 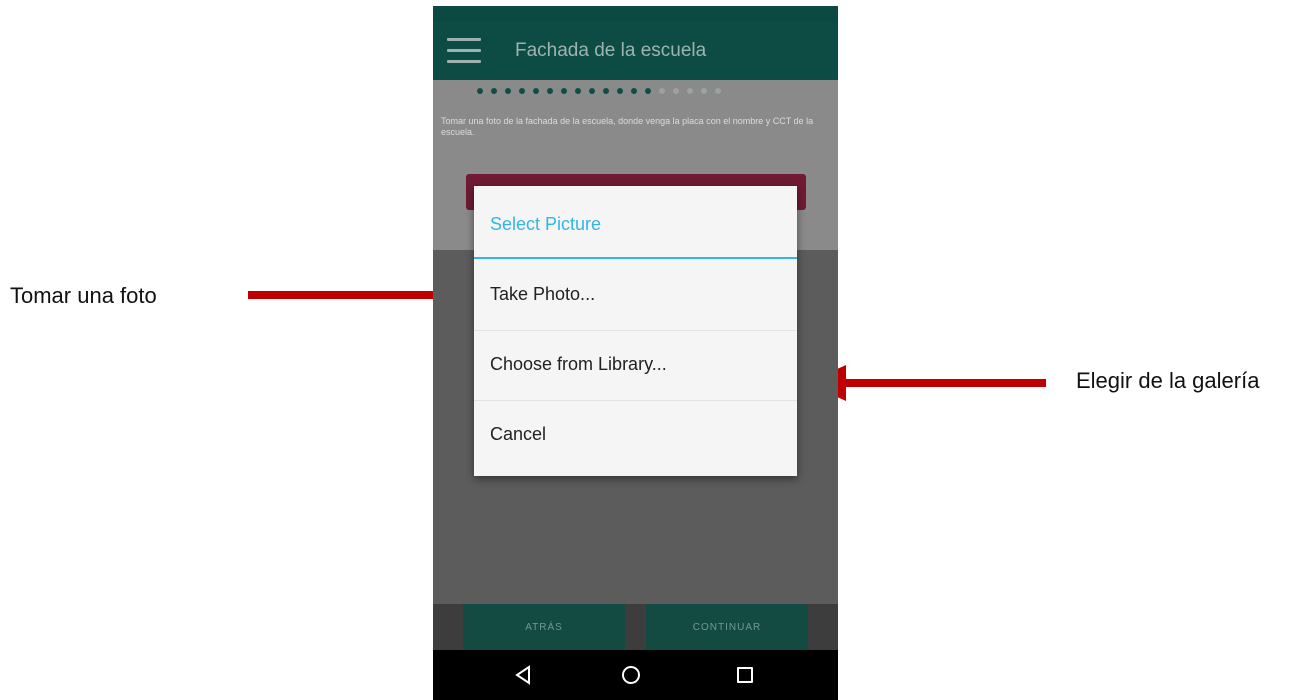 What do you see at coordinates (637, 93) in the screenshot?
I see `progress-dots` at bounding box center [637, 93].